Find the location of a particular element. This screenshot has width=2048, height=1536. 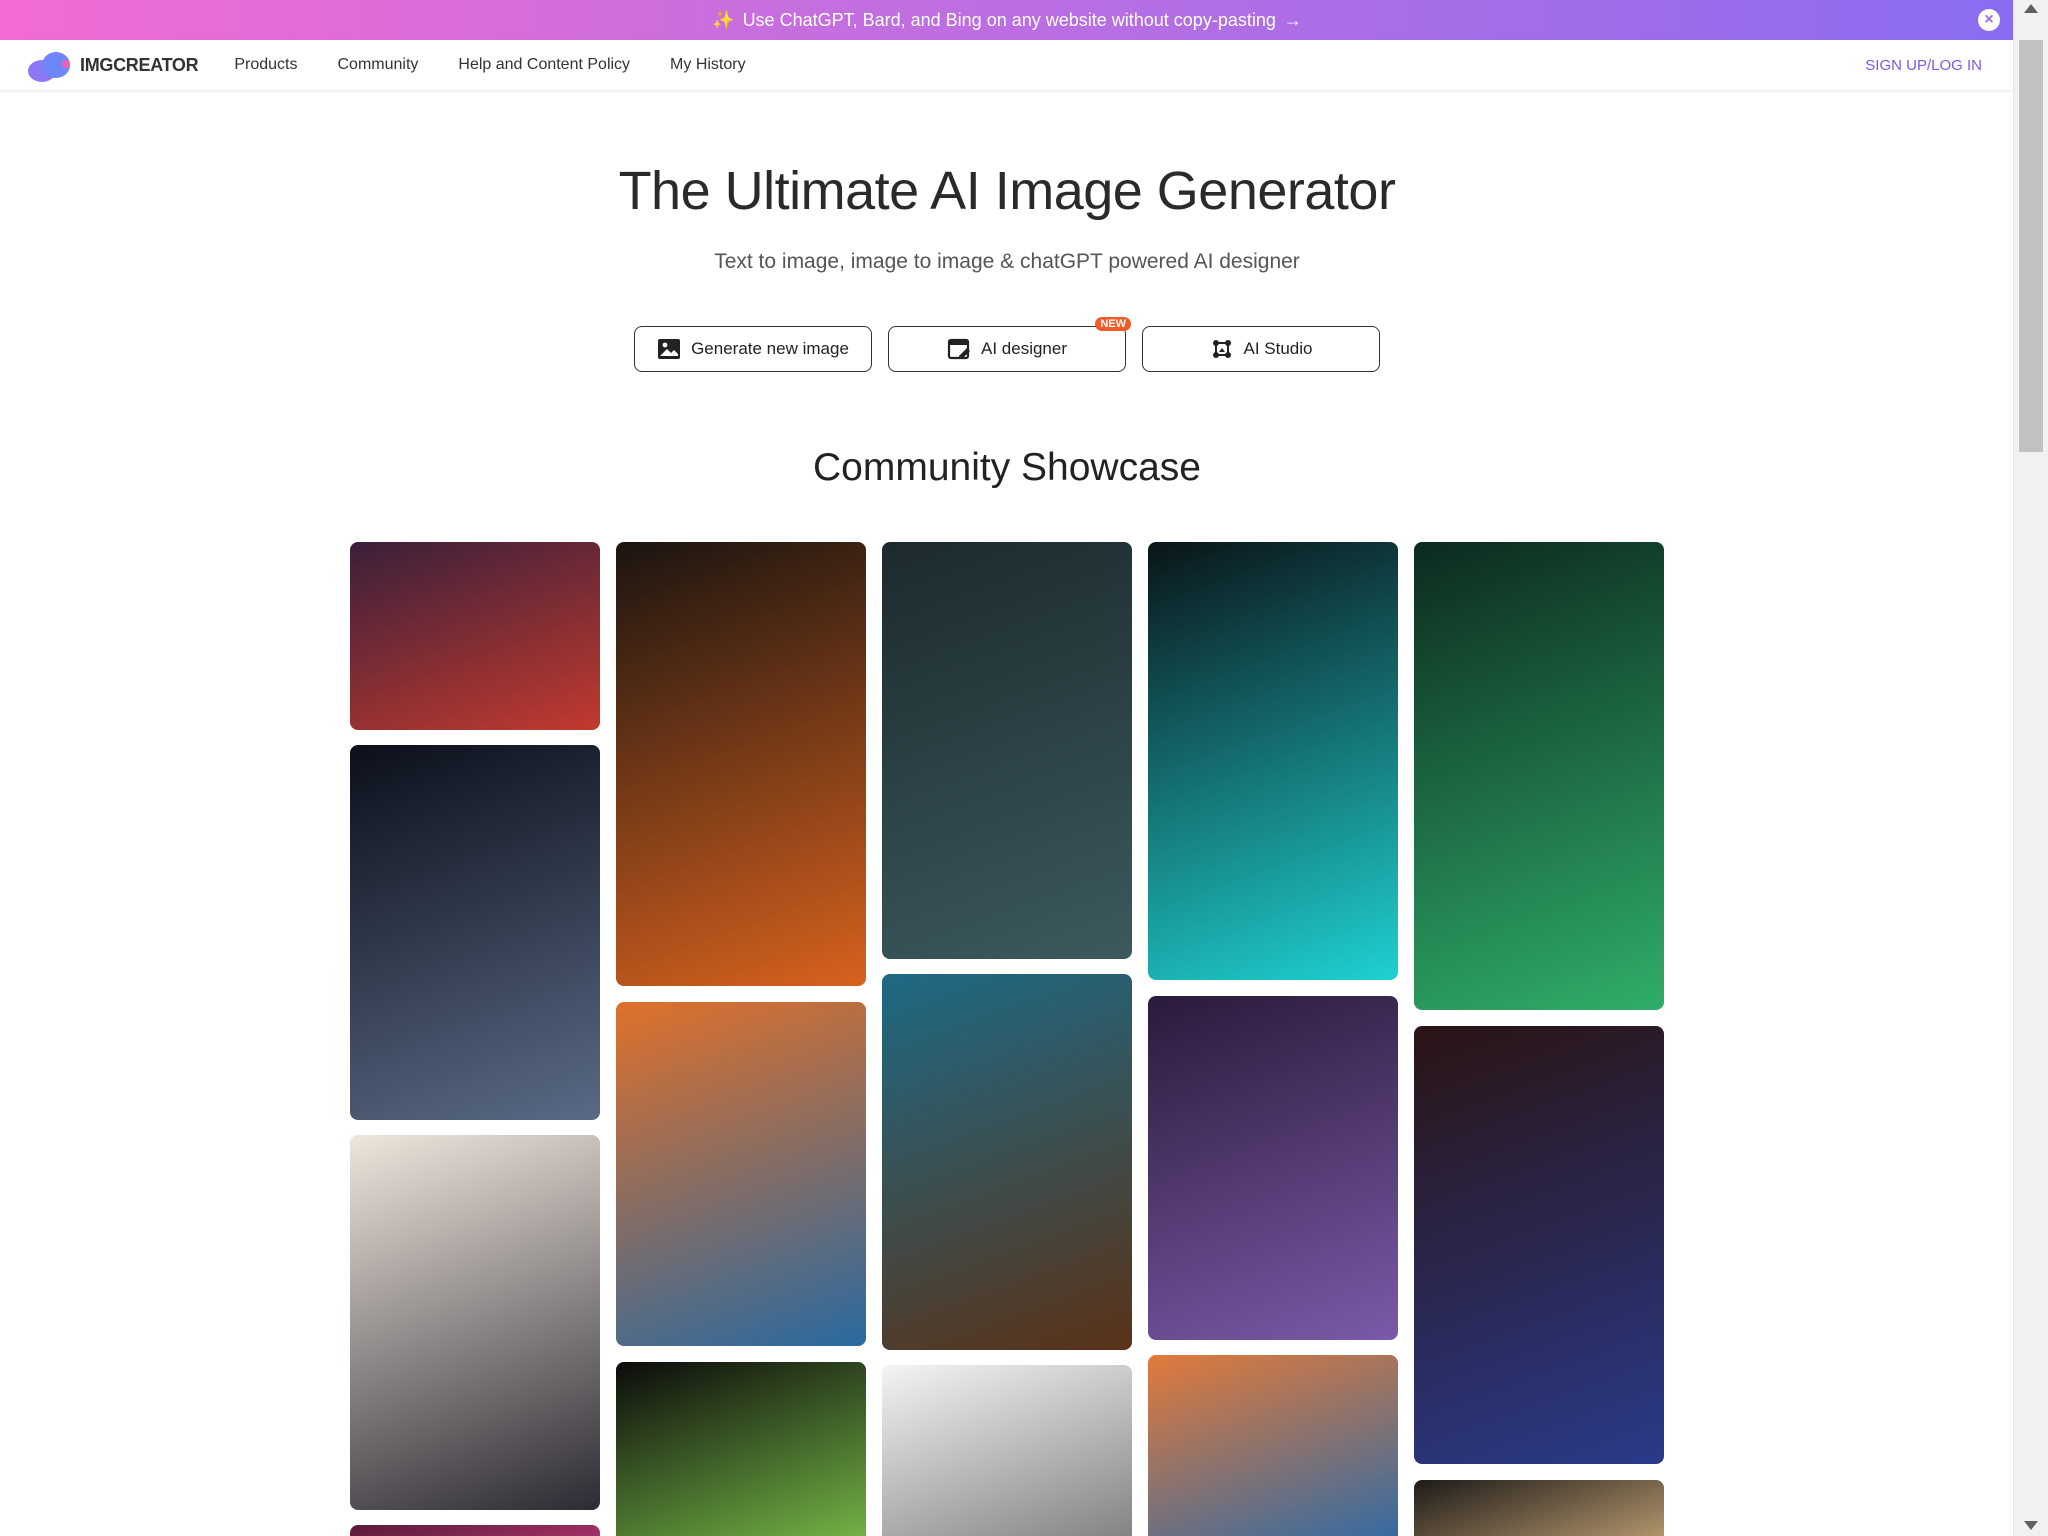

ai-designer-label: AI designer is located at coordinates (1024, 348).